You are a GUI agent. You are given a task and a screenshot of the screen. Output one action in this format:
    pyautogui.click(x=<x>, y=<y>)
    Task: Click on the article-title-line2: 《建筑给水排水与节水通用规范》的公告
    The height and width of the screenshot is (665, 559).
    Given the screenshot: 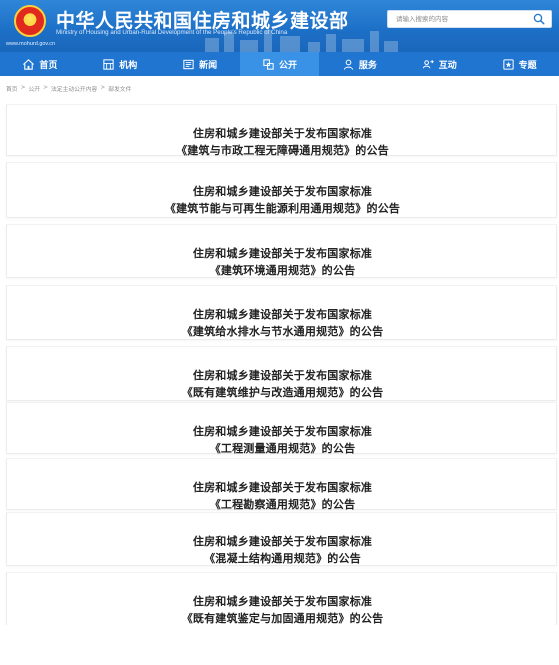 What is the action you would take?
    pyautogui.click(x=282, y=331)
    